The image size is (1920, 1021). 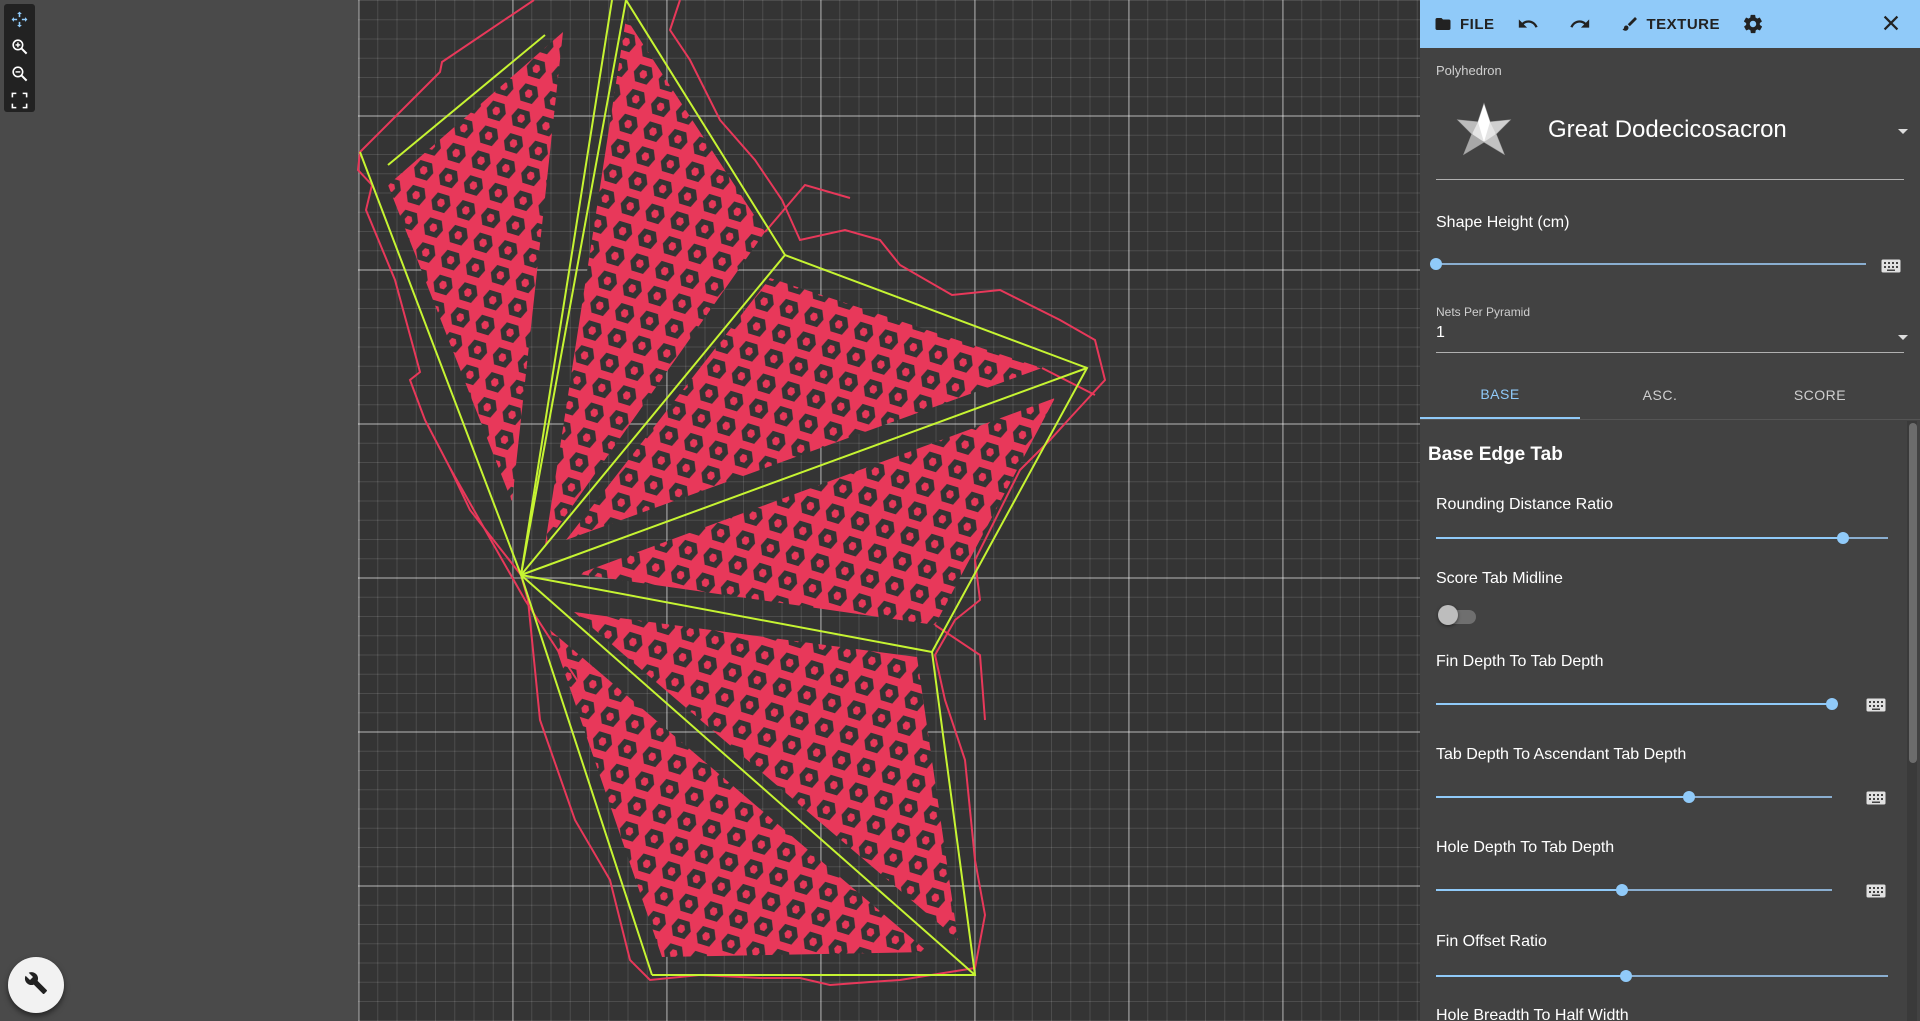 I want to click on wrench-icon, so click(x=36, y=985).